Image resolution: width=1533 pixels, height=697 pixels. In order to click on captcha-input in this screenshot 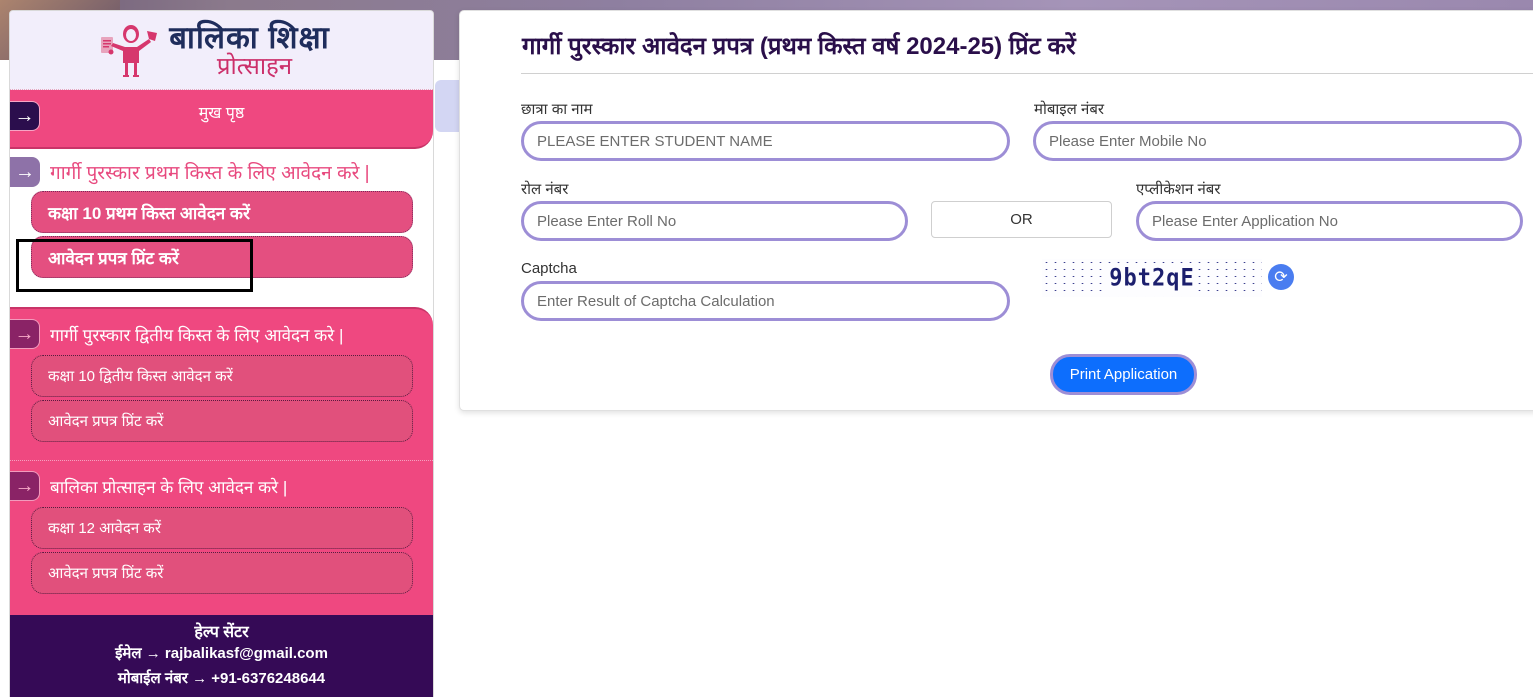, I will do `click(765, 301)`.